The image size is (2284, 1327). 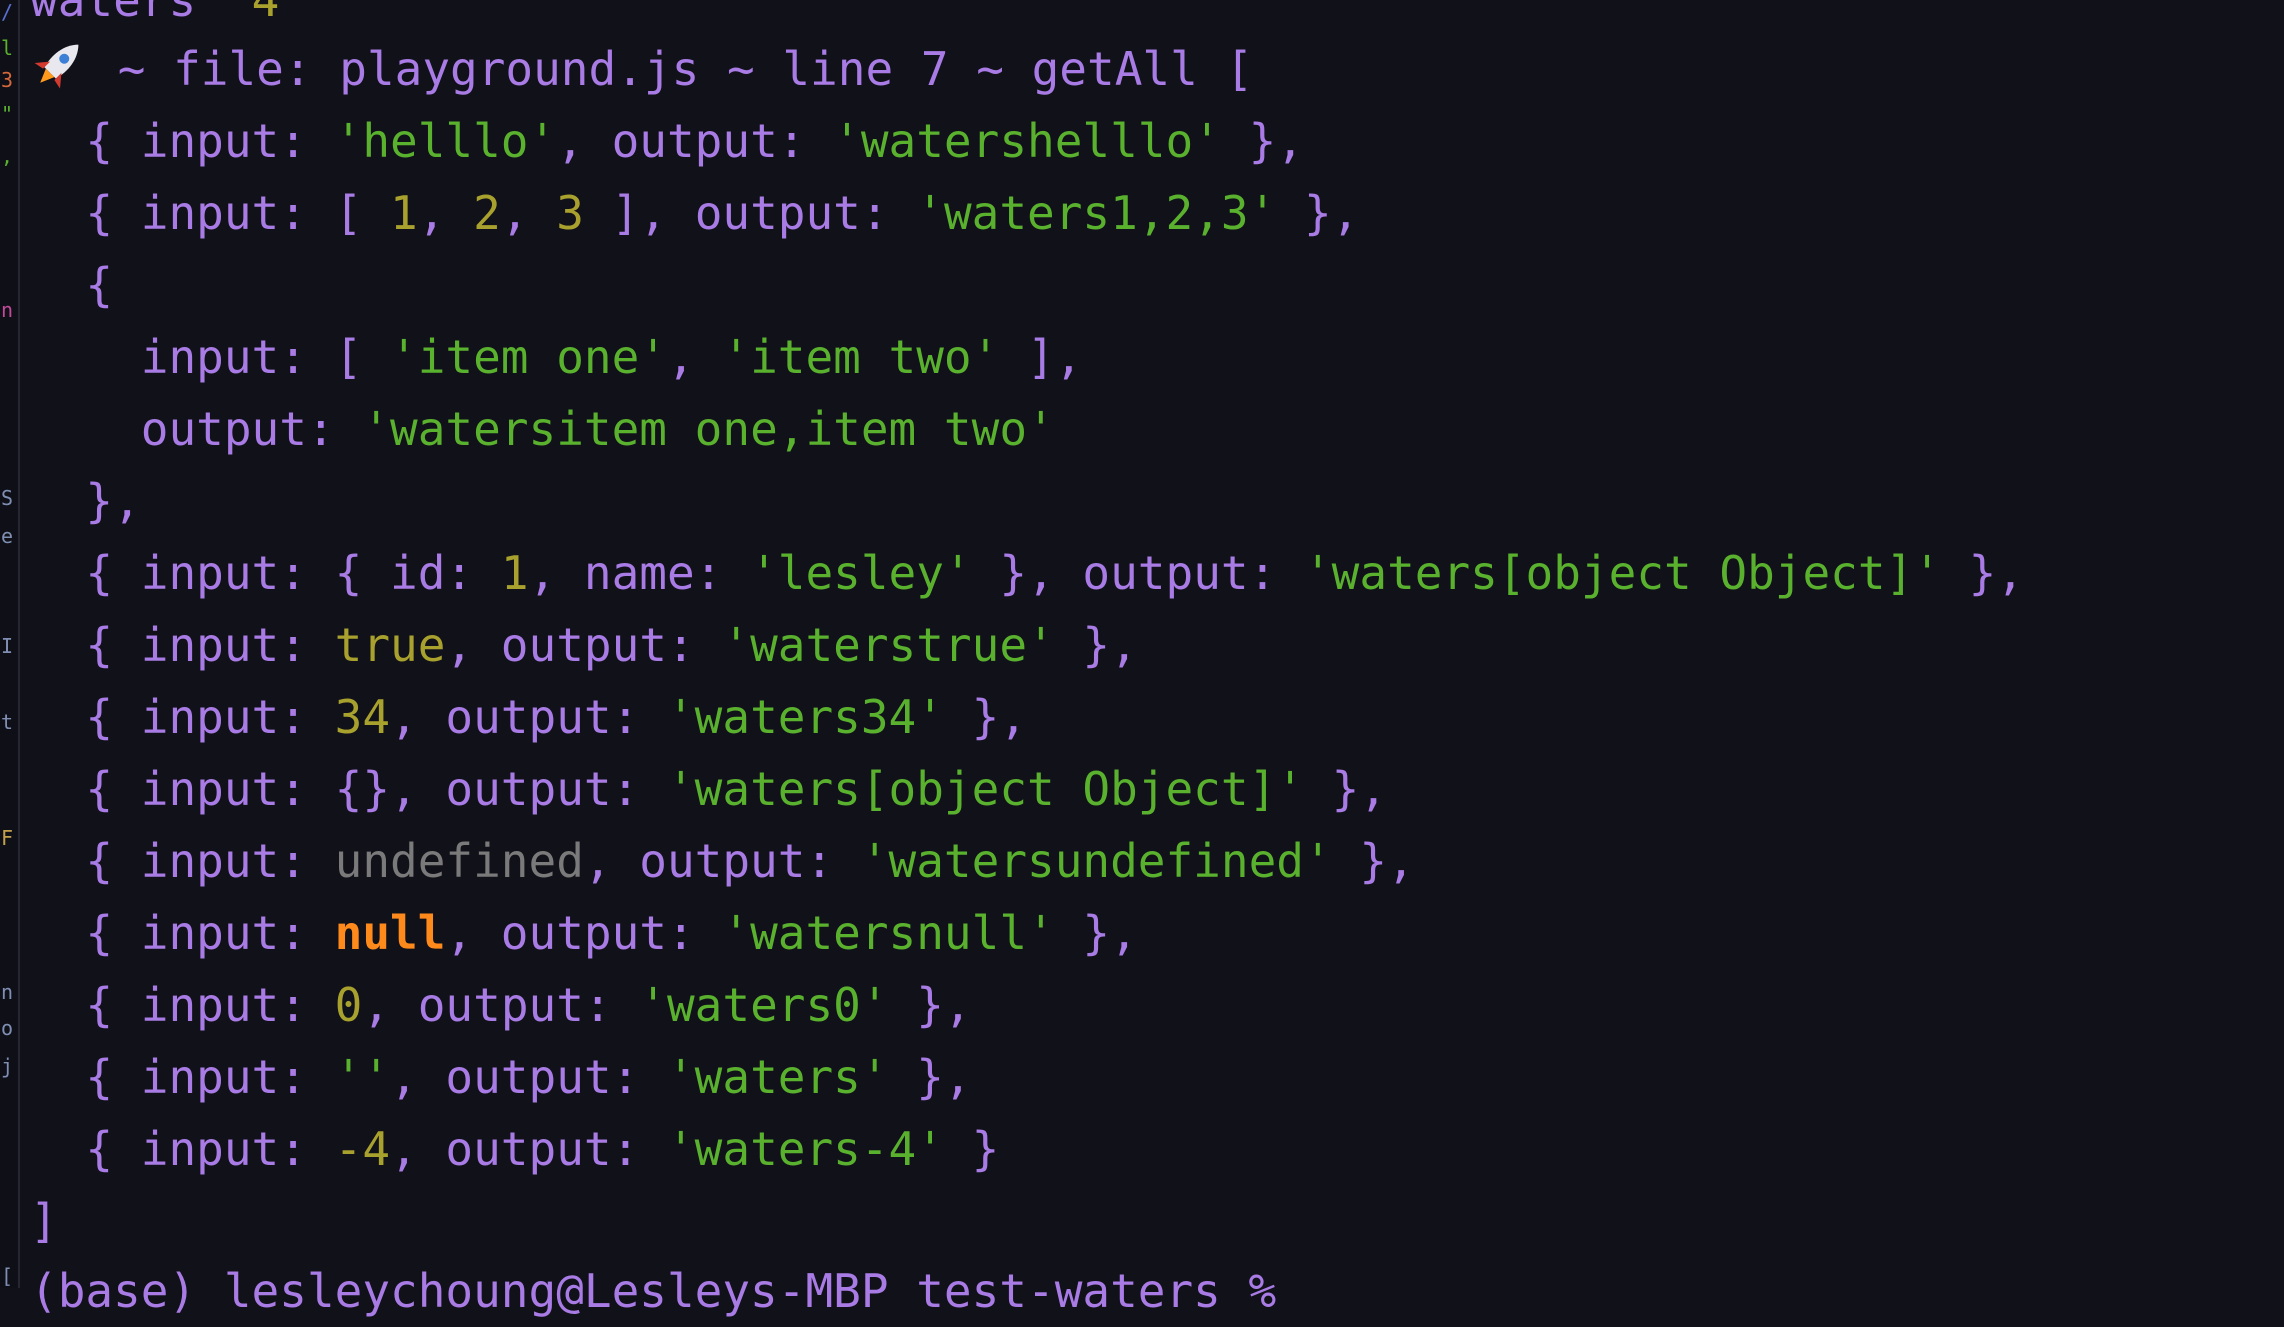 I want to click on terminal-line: waters 4, so click(x=155, y=13).